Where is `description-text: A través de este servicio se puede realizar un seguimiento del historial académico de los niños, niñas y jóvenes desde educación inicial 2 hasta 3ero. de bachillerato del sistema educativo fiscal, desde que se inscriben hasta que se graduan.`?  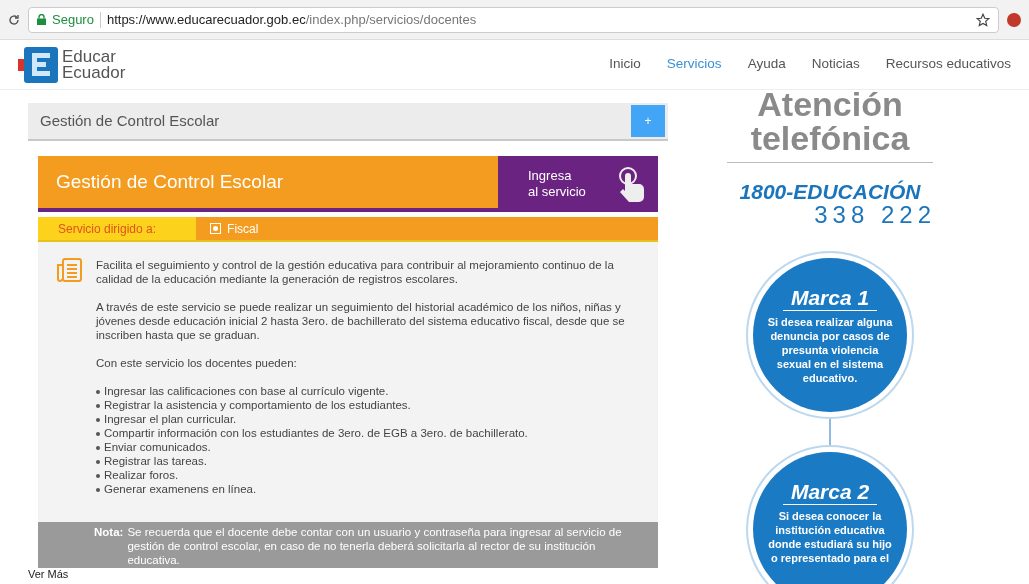 description-text: A través de este servicio se puede realizar un seguimiento del historial académico de los niños, niñas y jóvenes desde educación inicial 2 hasta 3ero. de bachillerato del sistema educativo fiscal, desde que se inscriben hasta que se graduan. is located at coordinates (361, 321).